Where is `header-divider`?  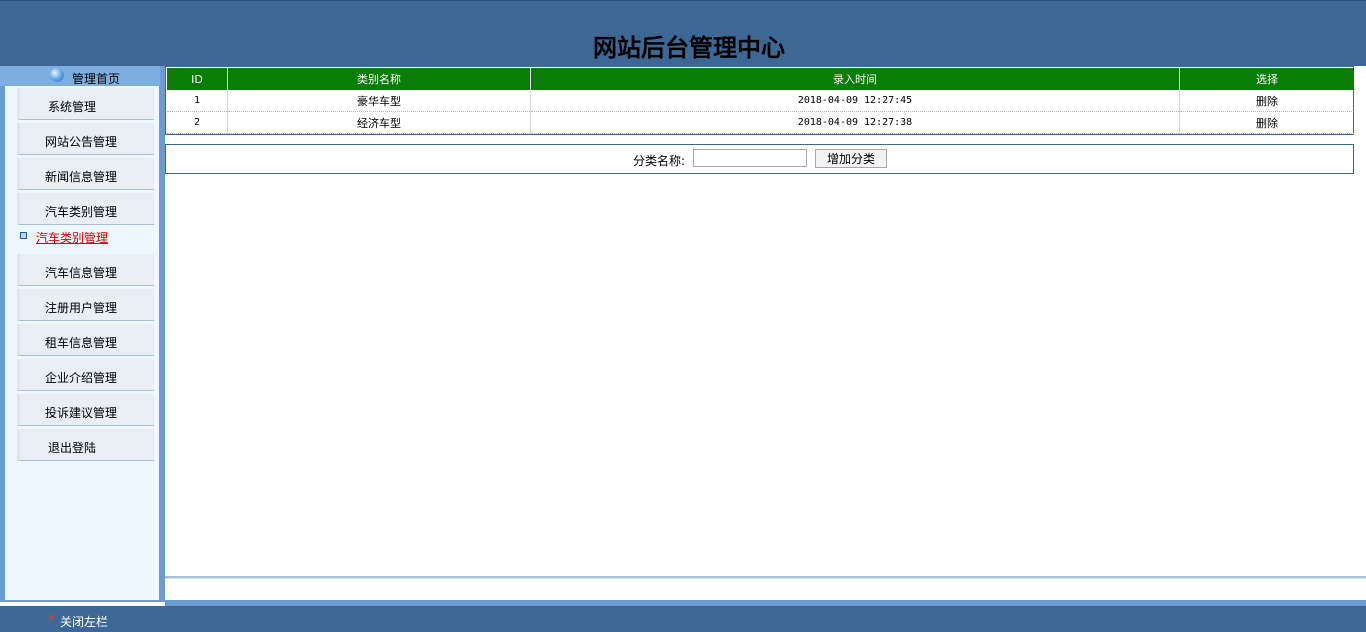
header-divider is located at coordinates (683, 0).